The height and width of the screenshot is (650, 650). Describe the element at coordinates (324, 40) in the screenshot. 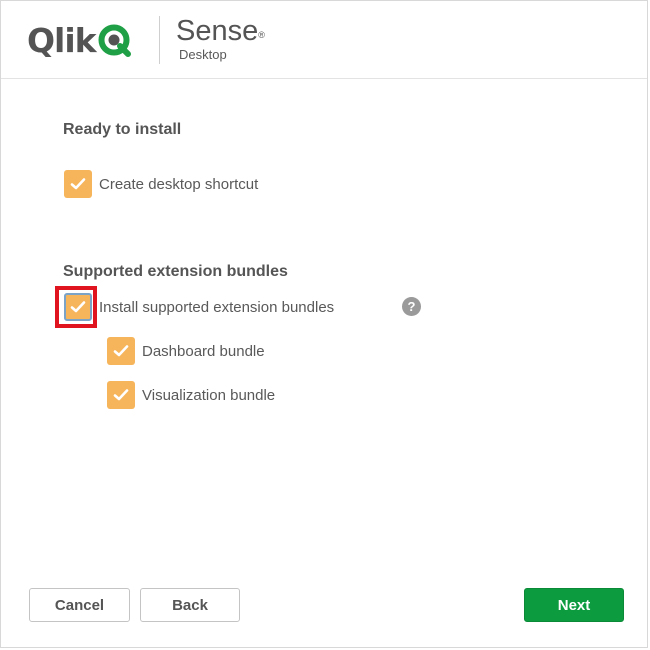

I see `installer-header: Qlik Sense® Desktop` at that location.